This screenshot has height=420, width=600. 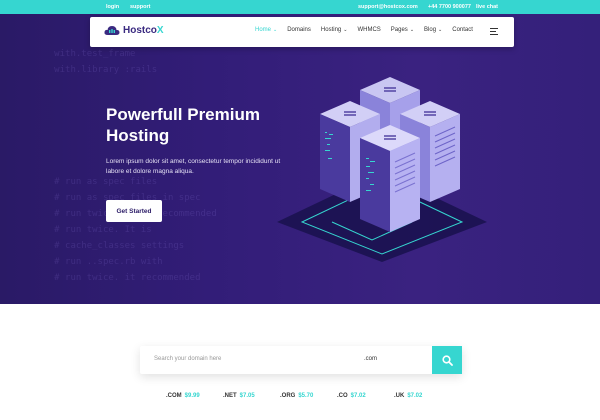 I want to click on nav-item-pages: Pages ⌄, so click(x=402, y=30).